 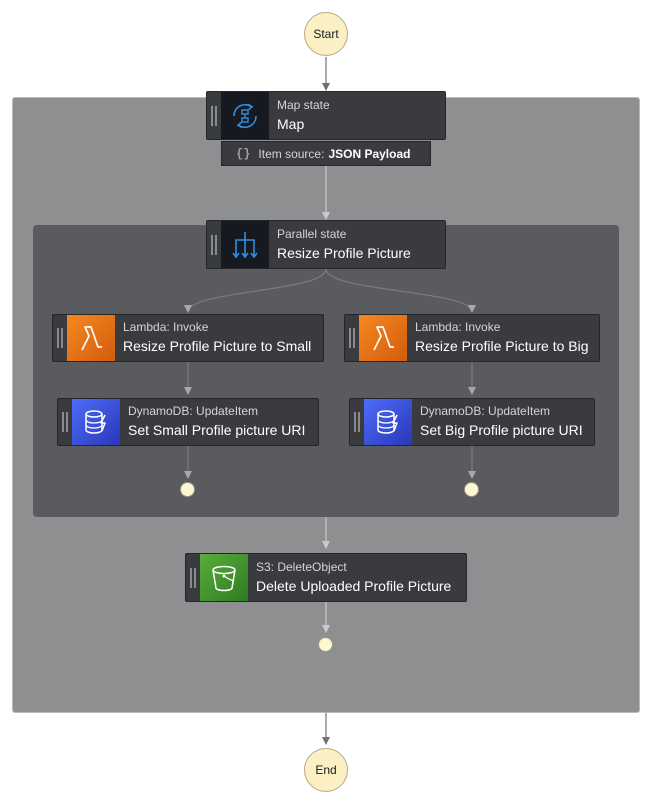 I want to click on parallel-state-type: Parallel state, so click(x=312, y=233).